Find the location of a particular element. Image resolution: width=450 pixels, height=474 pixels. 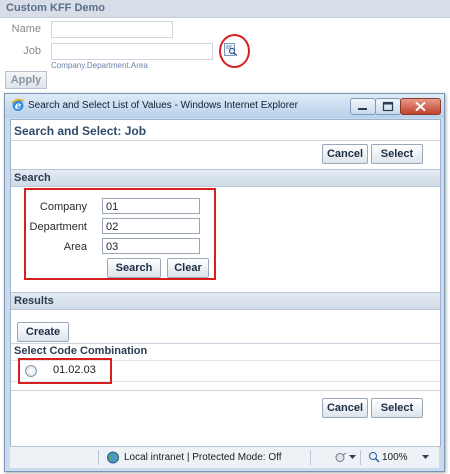

close-icon is located at coordinates (420, 106).